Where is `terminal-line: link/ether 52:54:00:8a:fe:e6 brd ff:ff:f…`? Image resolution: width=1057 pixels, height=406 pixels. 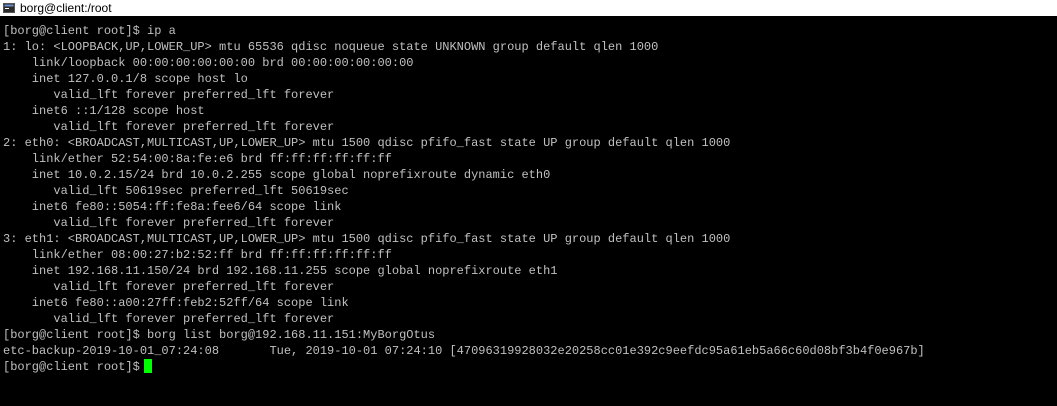
terminal-line: link/ether 52:54:00:8a:fe:e6 brd ff:ff:f… is located at coordinates (528, 159).